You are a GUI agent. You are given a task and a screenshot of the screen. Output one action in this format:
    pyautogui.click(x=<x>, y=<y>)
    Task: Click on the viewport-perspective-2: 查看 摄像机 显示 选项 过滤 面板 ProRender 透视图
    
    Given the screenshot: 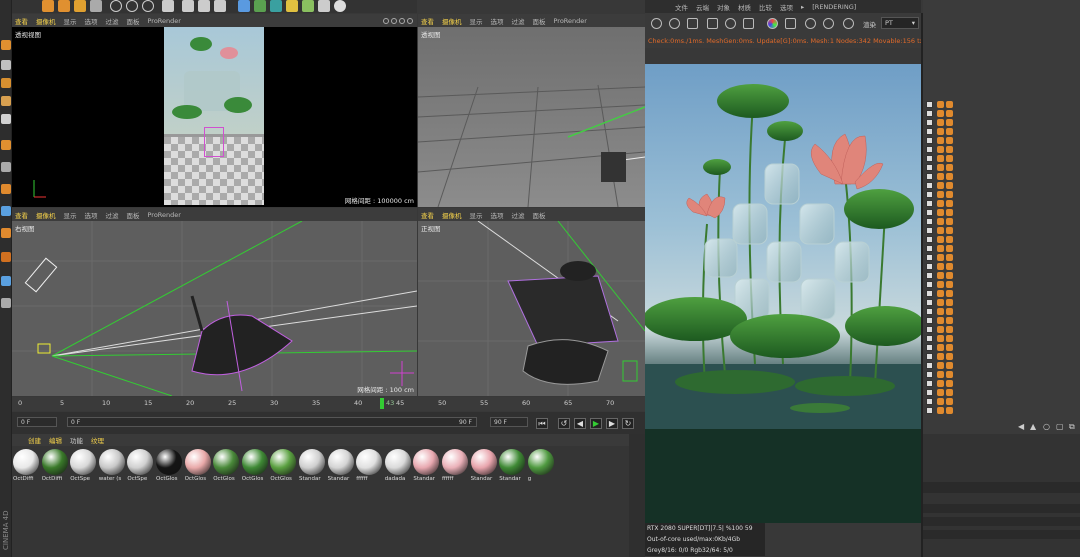 What is the action you would take?
    pyautogui.click(x=531, y=110)
    